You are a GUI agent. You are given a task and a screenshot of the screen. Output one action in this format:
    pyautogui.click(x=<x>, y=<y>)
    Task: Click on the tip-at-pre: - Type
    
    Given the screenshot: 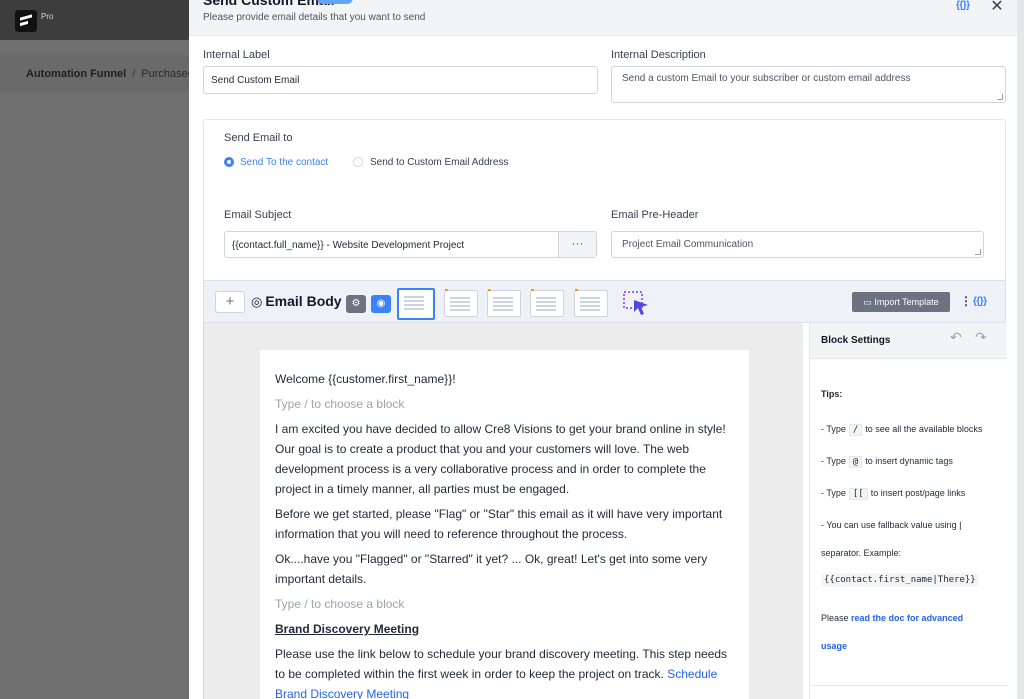 What is the action you would take?
    pyautogui.click(x=833, y=461)
    